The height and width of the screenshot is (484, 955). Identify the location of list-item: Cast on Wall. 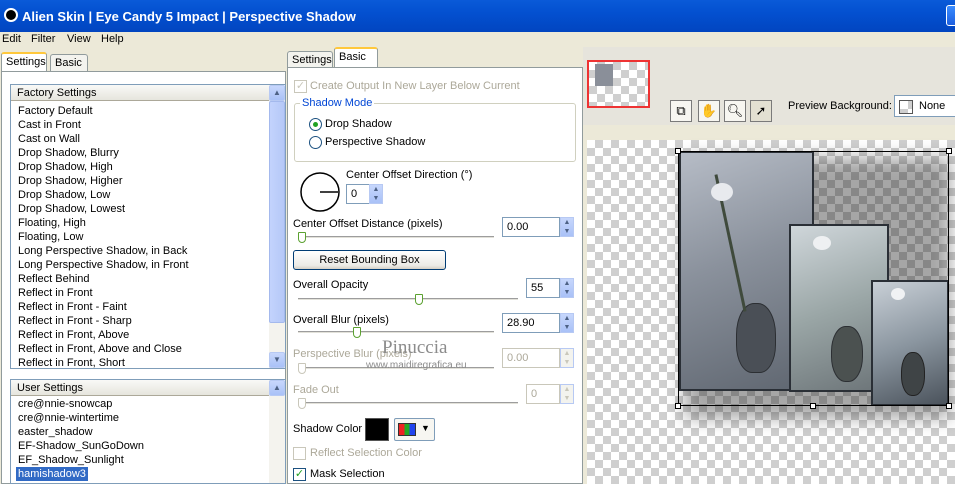
(49, 139).